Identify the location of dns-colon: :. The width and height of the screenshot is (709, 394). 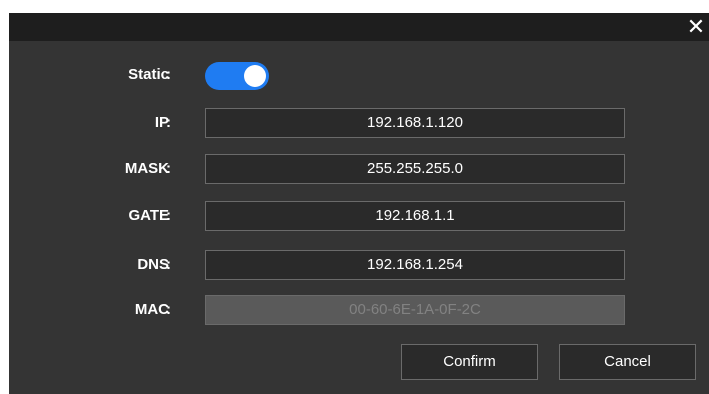
(168, 264).